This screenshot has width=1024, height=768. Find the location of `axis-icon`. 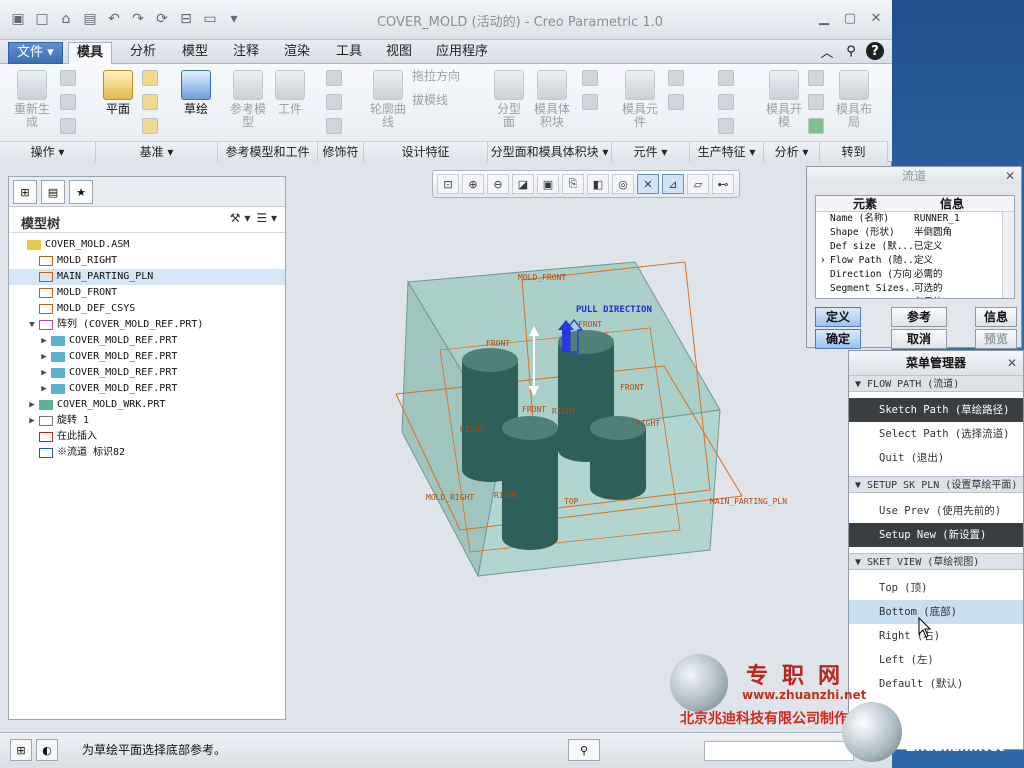

axis-icon is located at coordinates (150, 78).